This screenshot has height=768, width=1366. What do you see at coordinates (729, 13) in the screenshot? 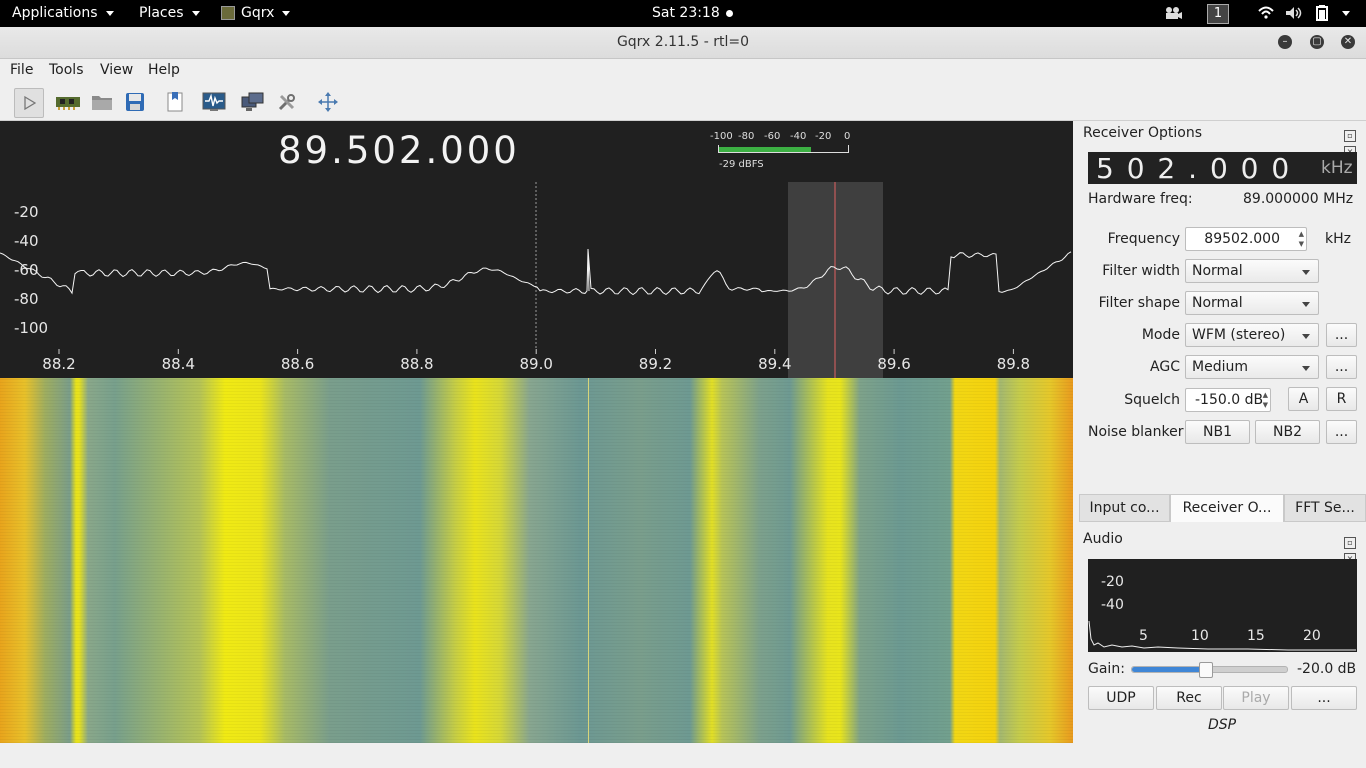
I see `notification-dot-icon` at bounding box center [729, 13].